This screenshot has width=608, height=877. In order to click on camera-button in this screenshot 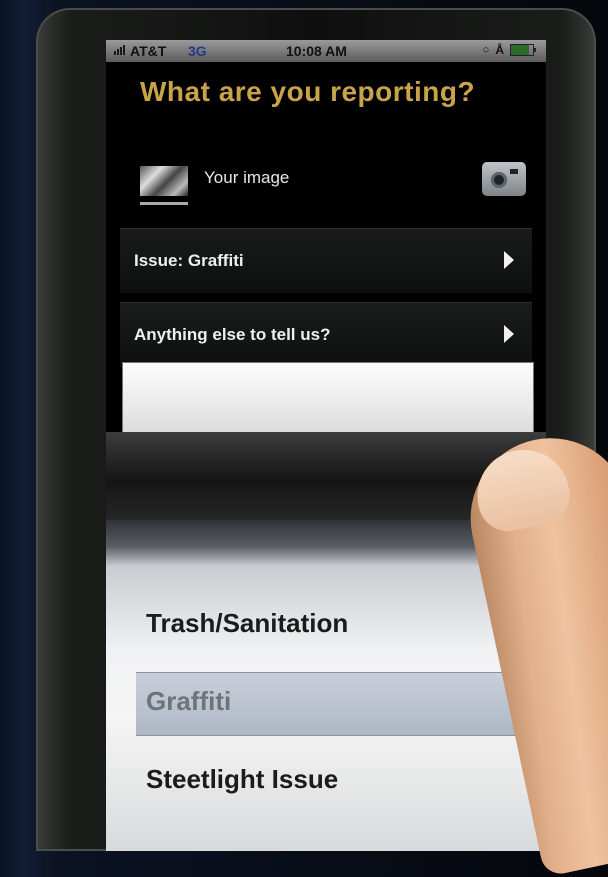, I will do `click(504, 179)`.